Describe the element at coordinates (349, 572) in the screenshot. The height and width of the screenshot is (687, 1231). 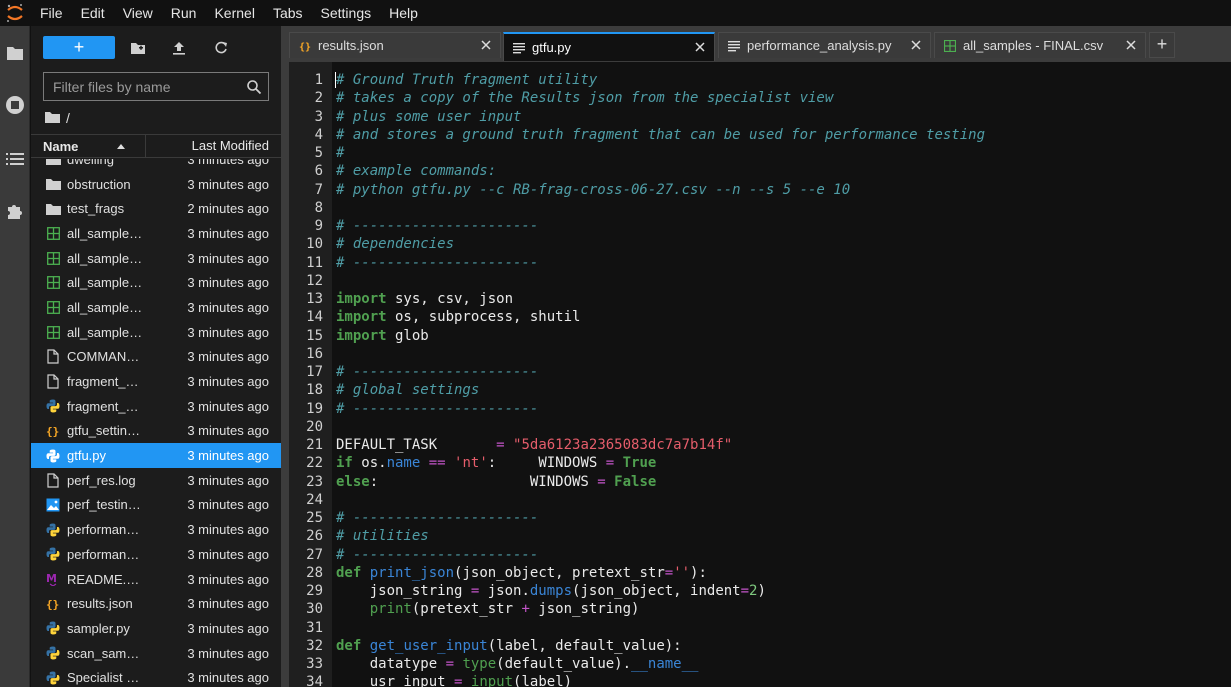
I see `code-token: def` at that location.